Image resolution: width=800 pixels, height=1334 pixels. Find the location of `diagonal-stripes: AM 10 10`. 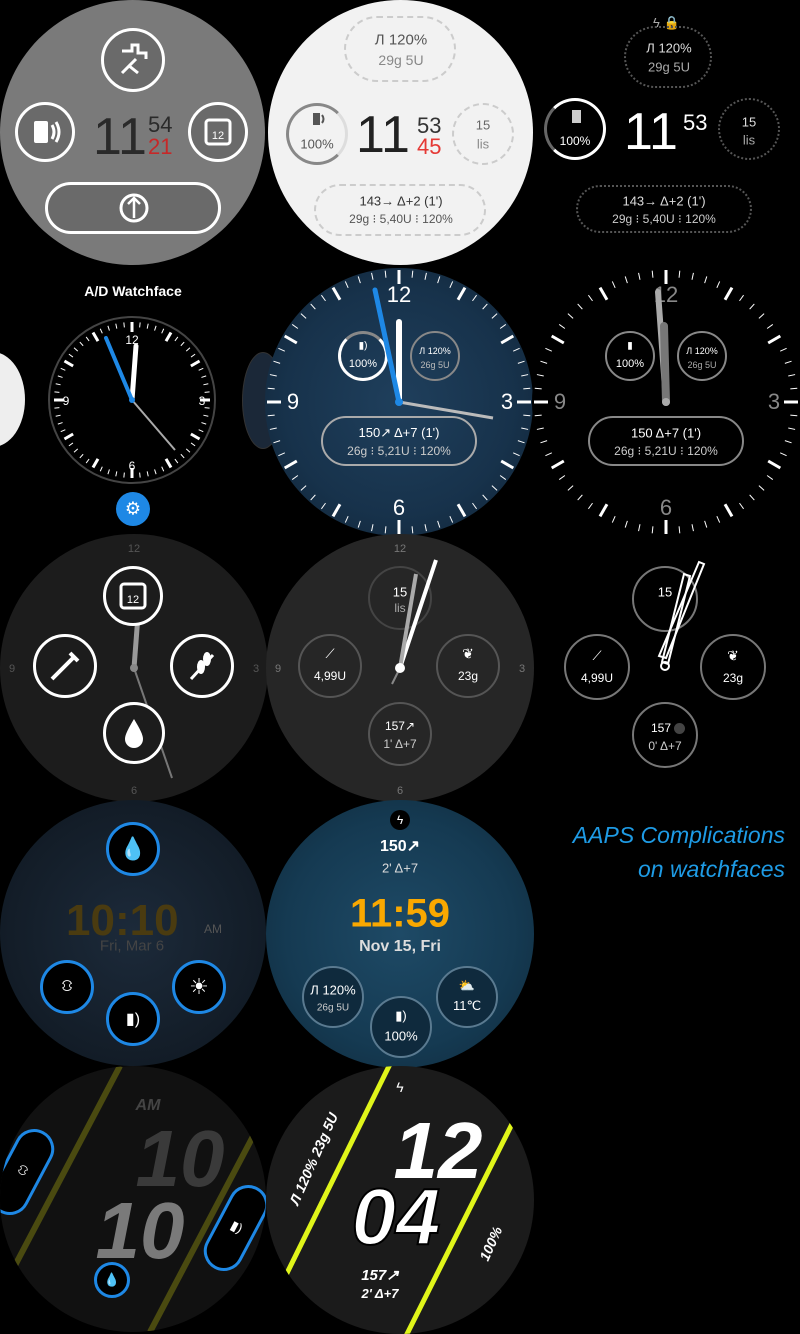

diagonal-stripes: AM 10 10 is located at coordinates (133, 1199).